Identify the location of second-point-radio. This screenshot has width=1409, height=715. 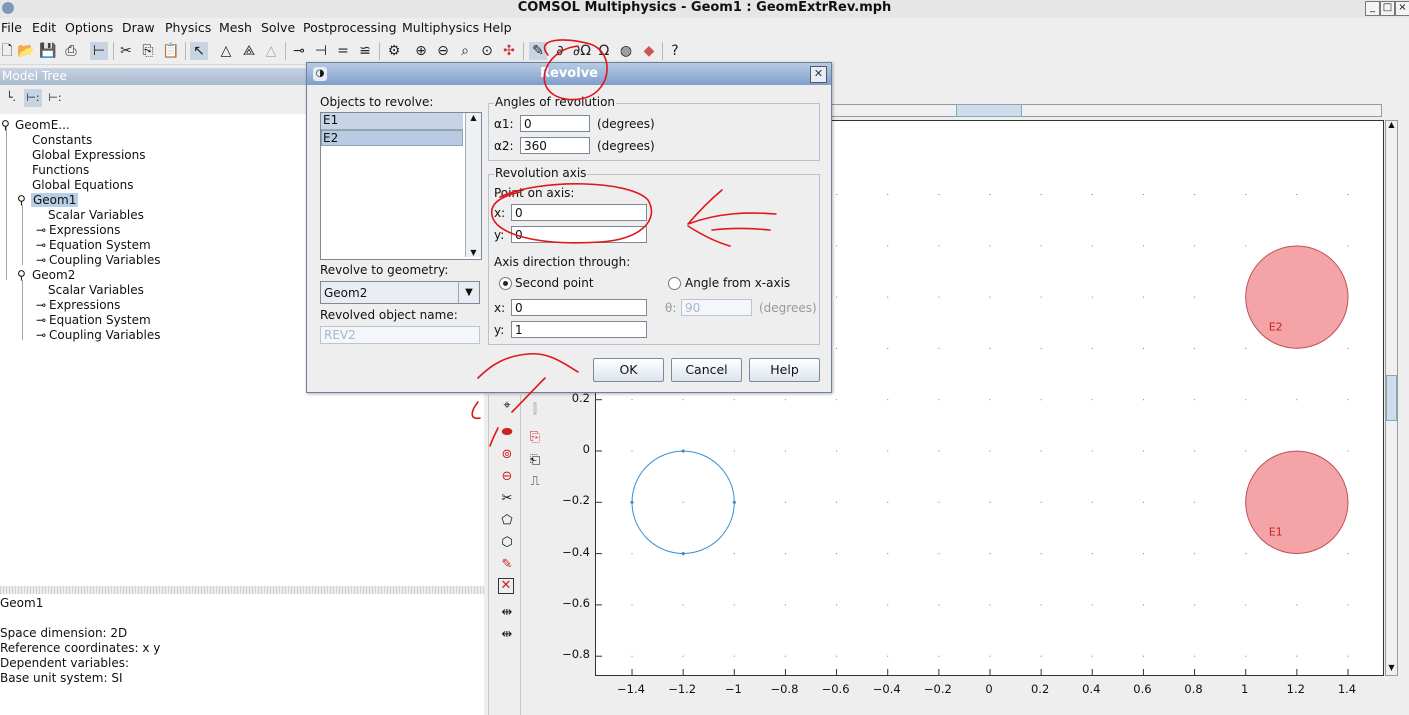
(505, 283).